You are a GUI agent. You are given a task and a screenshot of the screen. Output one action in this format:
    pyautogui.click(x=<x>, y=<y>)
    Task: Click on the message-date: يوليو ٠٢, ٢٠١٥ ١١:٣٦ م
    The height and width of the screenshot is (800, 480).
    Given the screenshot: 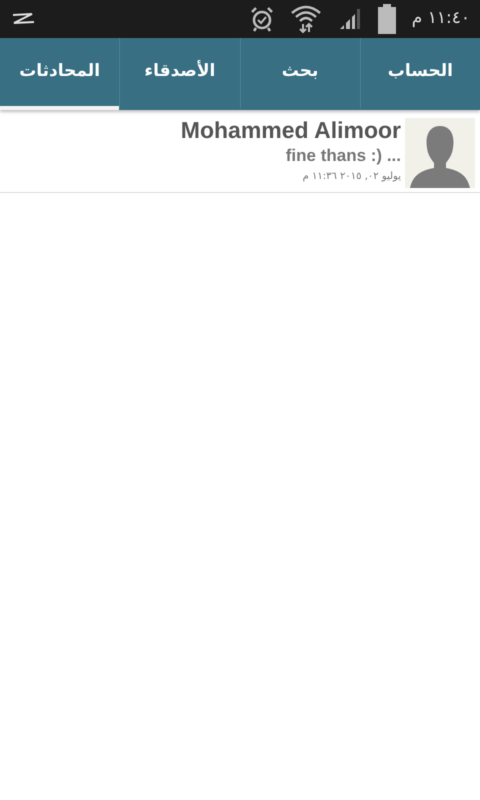 What is the action you would take?
    pyautogui.click(x=351, y=177)
    